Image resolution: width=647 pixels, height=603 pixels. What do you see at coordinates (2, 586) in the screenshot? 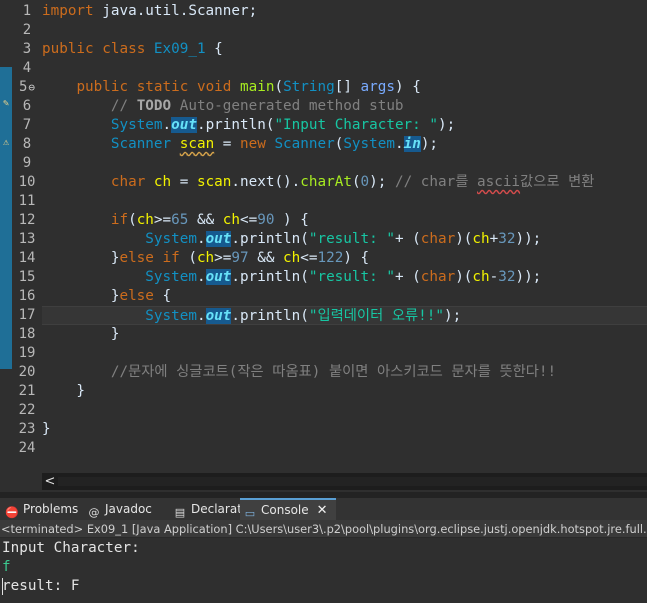
I see `text-caret` at bounding box center [2, 586].